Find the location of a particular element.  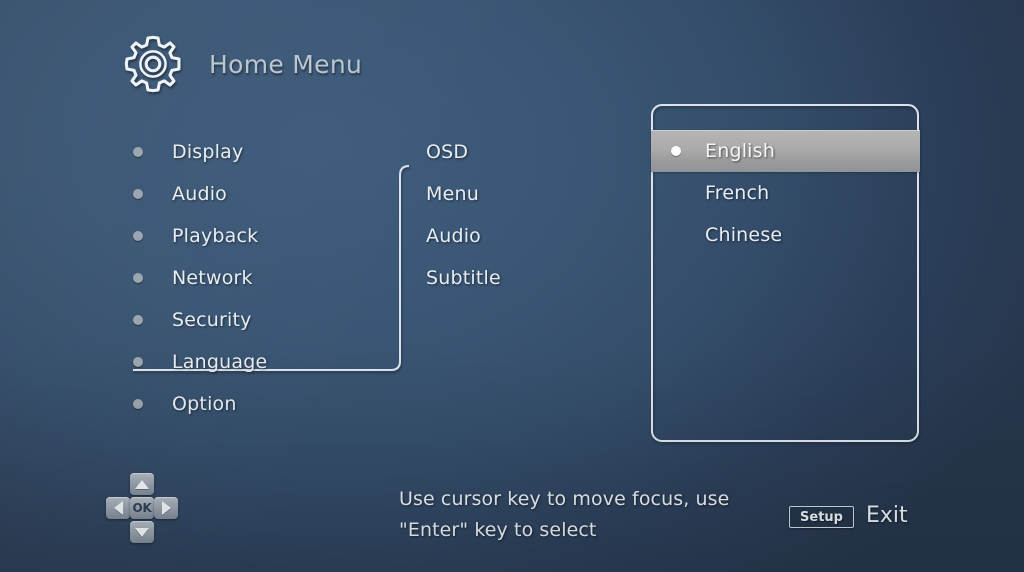

dpad-up-button is located at coordinates (142, 484).